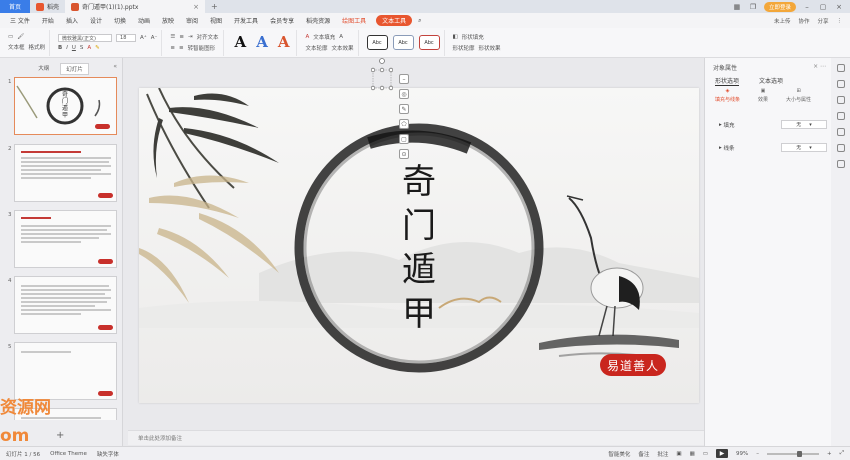 This screenshot has width=850, height=460. What do you see at coordinates (798, 95) in the screenshot?
I see `size-props-tab: ⊞ 大小与属性` at bounding box center [798, 95].